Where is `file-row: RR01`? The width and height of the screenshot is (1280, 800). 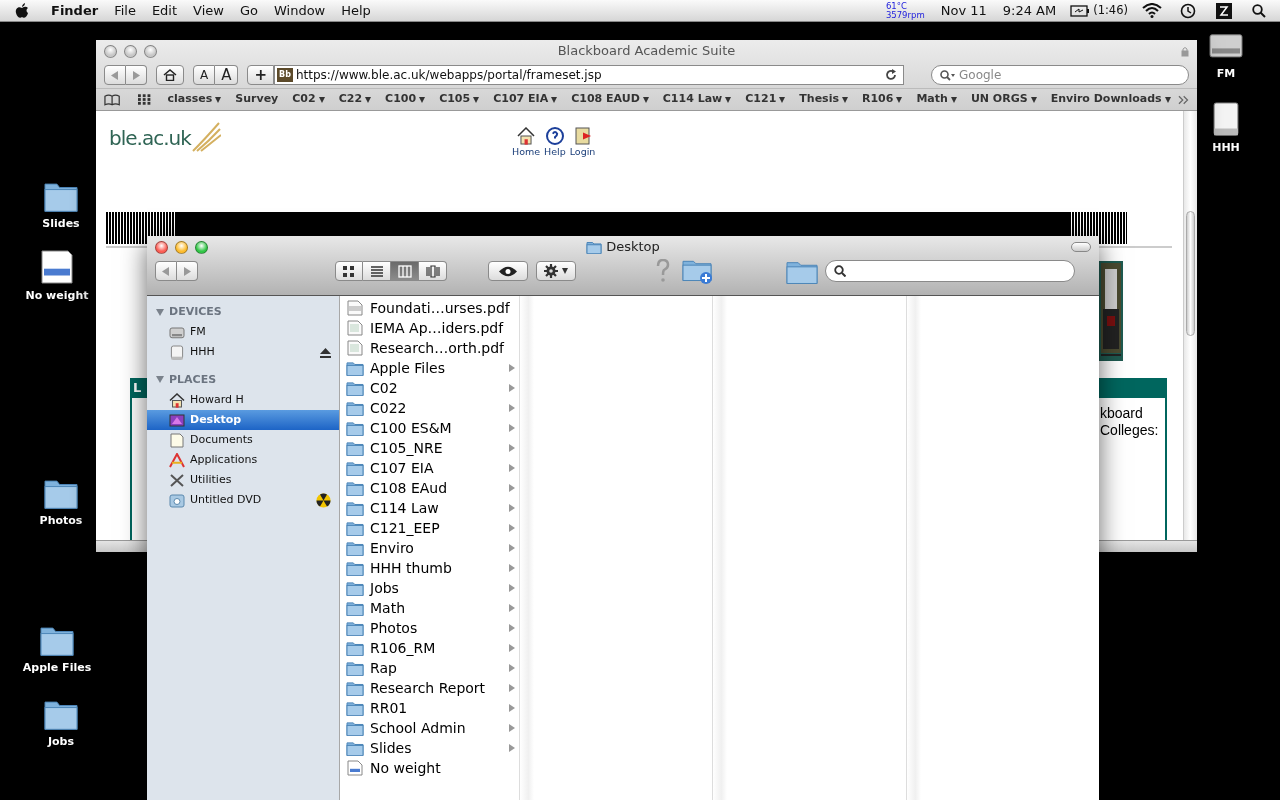 file-row: RR01 is located at coordinates (429, 708).